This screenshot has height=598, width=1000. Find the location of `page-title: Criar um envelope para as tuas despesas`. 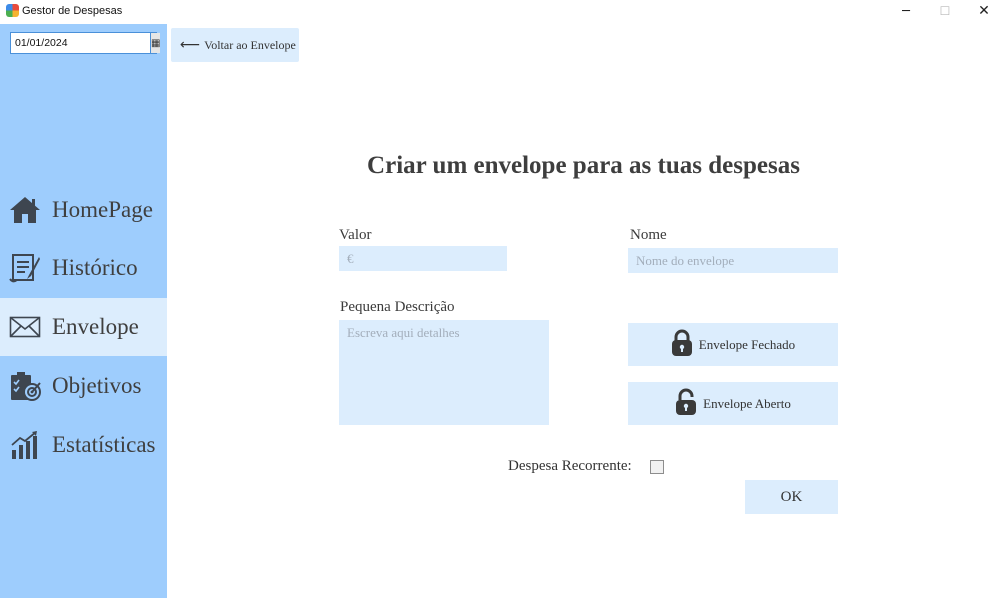

page-title: Criar um envelope para as tuas despesas is located at coordinates (583, 165).